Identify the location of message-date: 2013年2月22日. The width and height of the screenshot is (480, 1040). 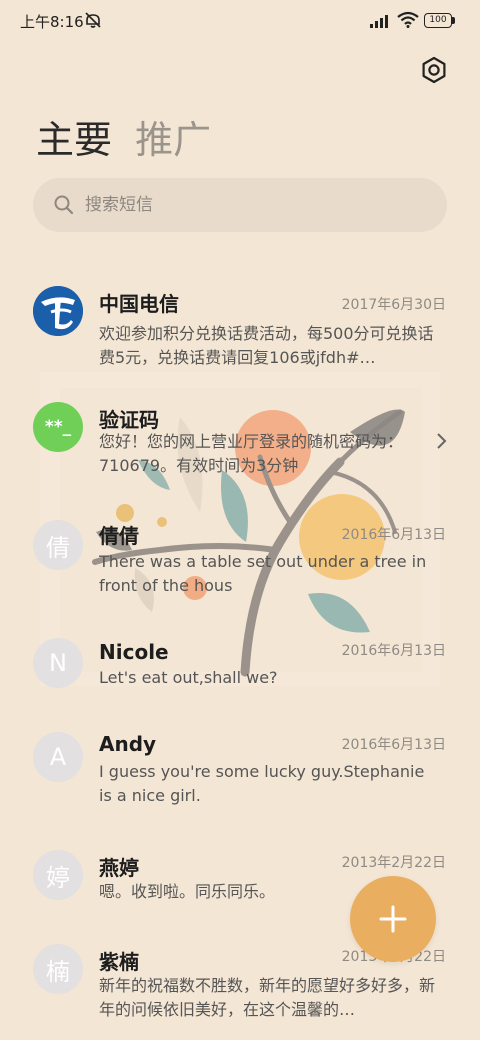
(393, 863).